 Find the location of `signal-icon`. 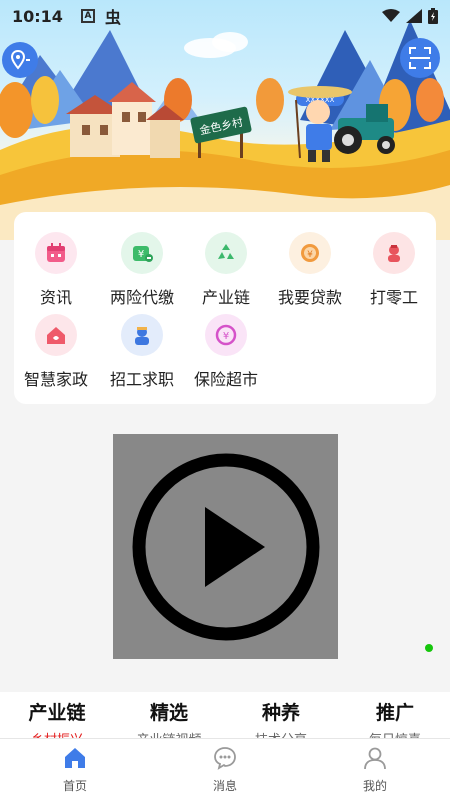

signal-icon is located at coordinates (414, 16).